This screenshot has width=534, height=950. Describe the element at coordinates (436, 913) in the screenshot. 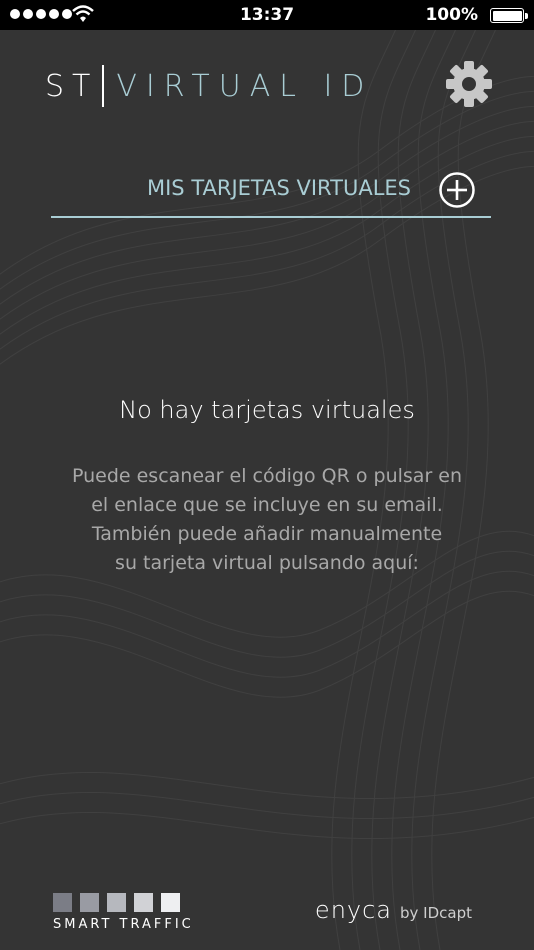

I see `by-idcapt-text: by IDcapt` at that location.